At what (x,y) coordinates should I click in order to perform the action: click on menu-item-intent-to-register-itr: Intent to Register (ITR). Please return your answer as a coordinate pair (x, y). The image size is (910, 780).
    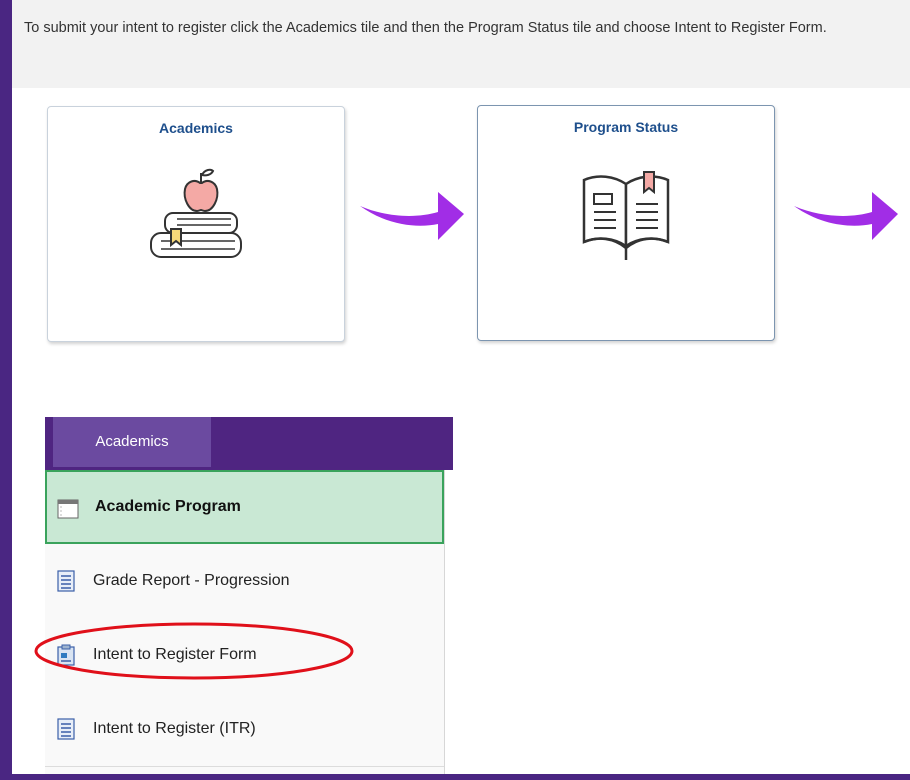
    Looking at the image, I should click on (244, 729).